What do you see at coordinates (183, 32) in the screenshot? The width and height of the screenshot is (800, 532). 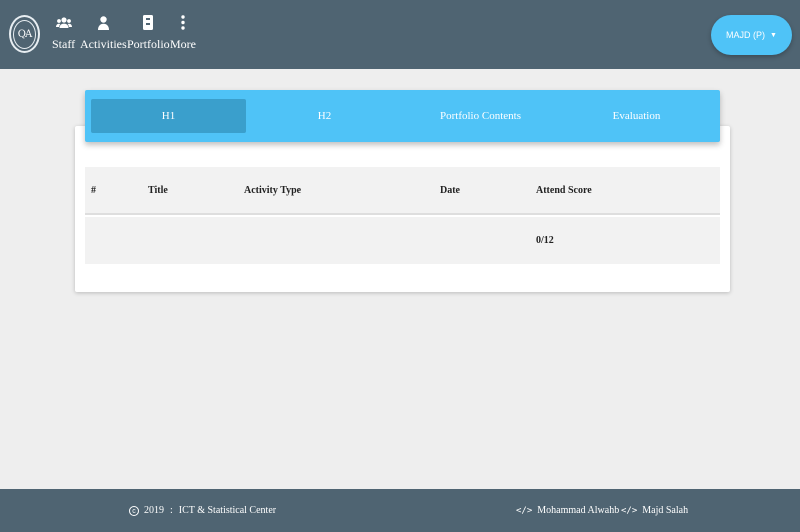 I see `nav-item-more: More` at bounding box center [183, 32].